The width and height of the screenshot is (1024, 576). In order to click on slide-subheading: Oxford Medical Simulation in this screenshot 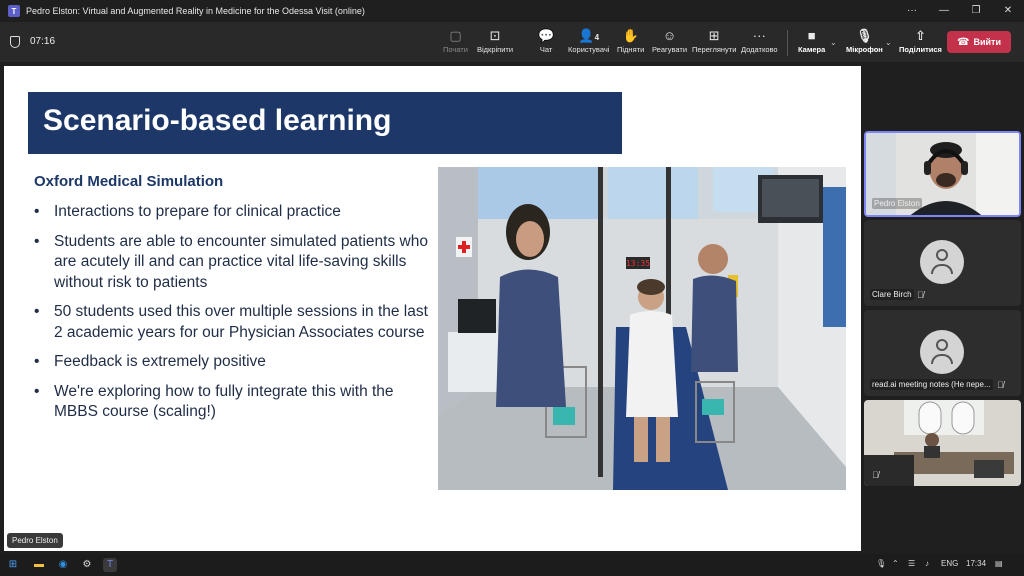, I will do `click(129, 181)`.